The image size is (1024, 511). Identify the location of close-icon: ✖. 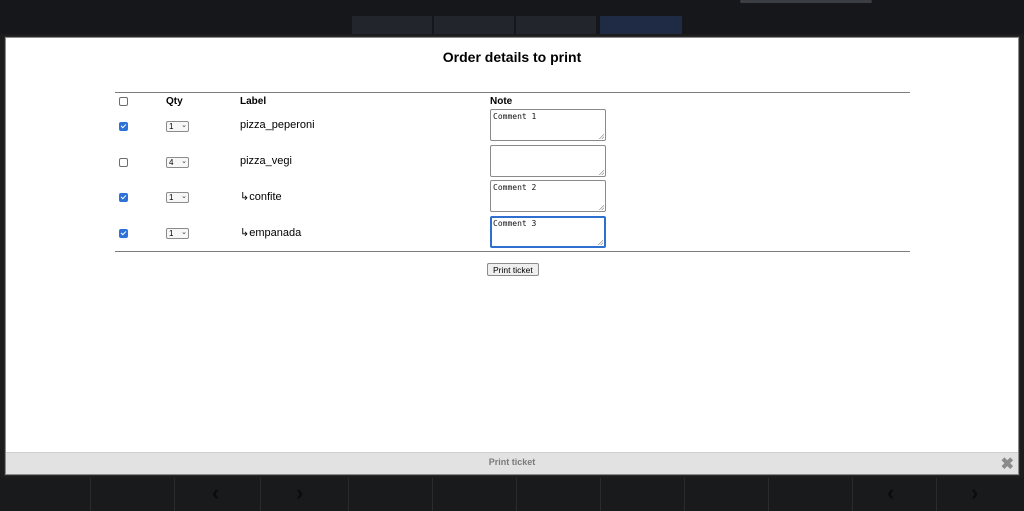
(1007, 464).